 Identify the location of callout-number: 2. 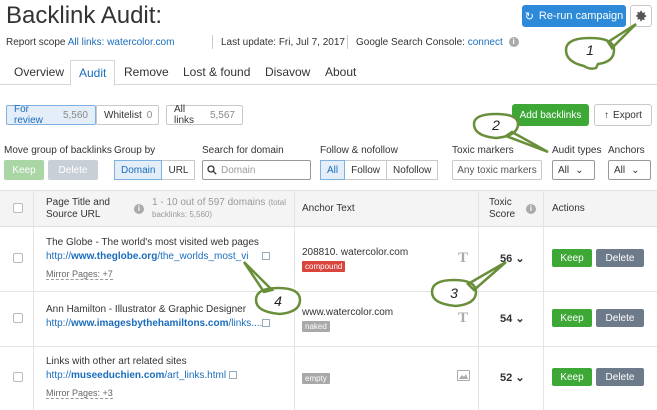
(496, 125).